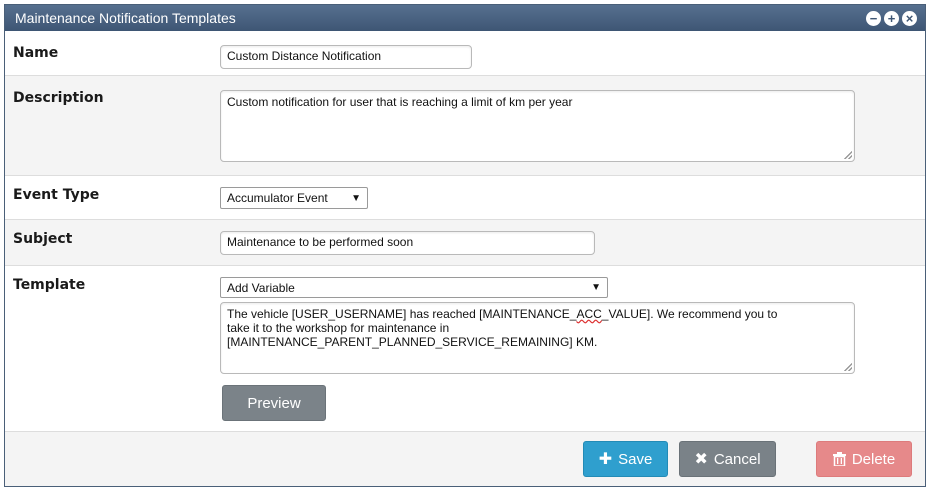  I want to click on event-type-select: Accumulator Event ▼, so click(294, 198).